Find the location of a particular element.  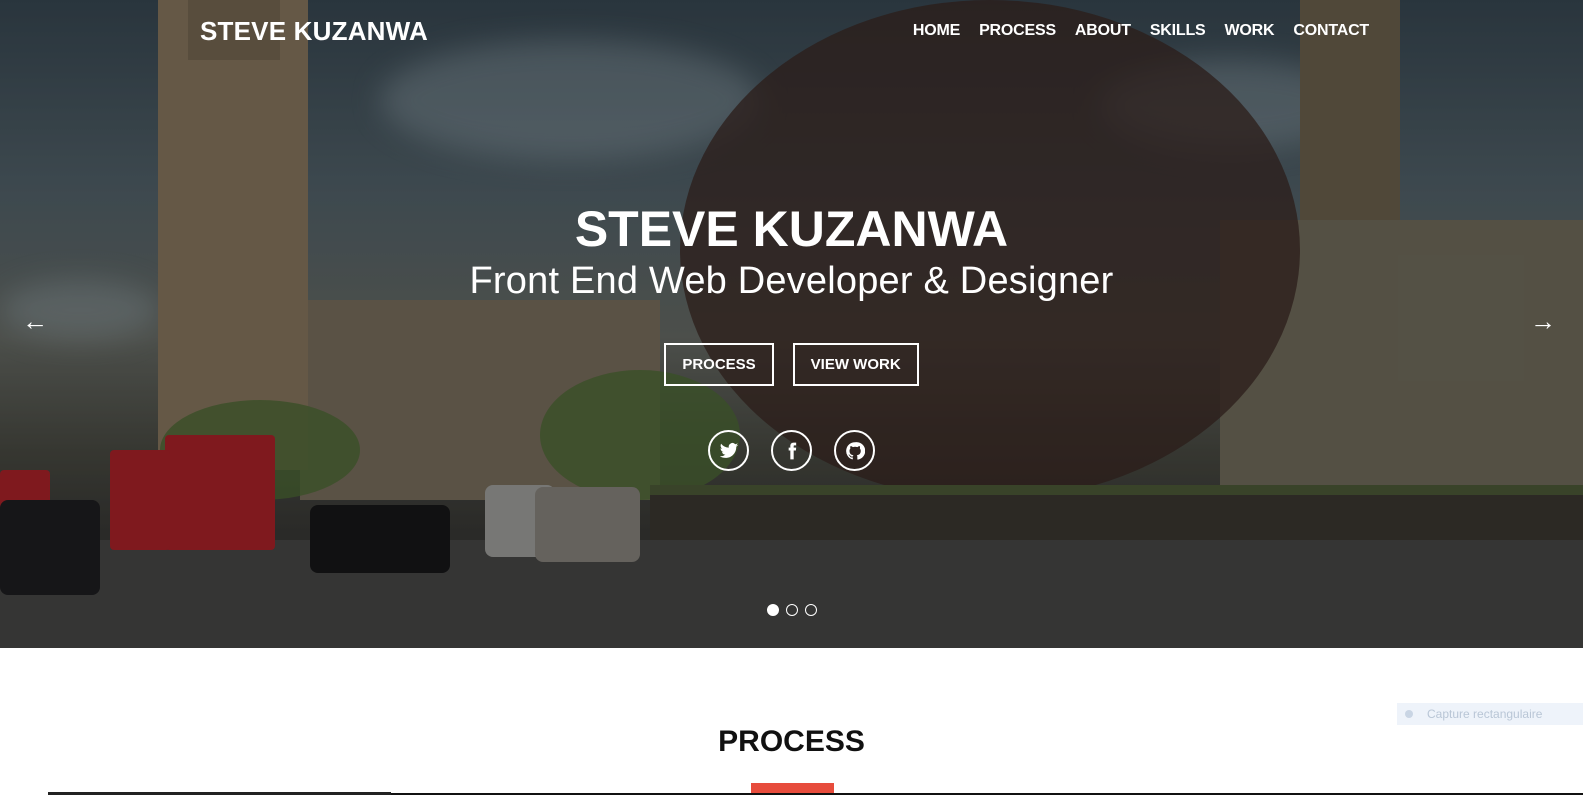

carousel-prev-arrow: ← is located at coordinates (35, 321).